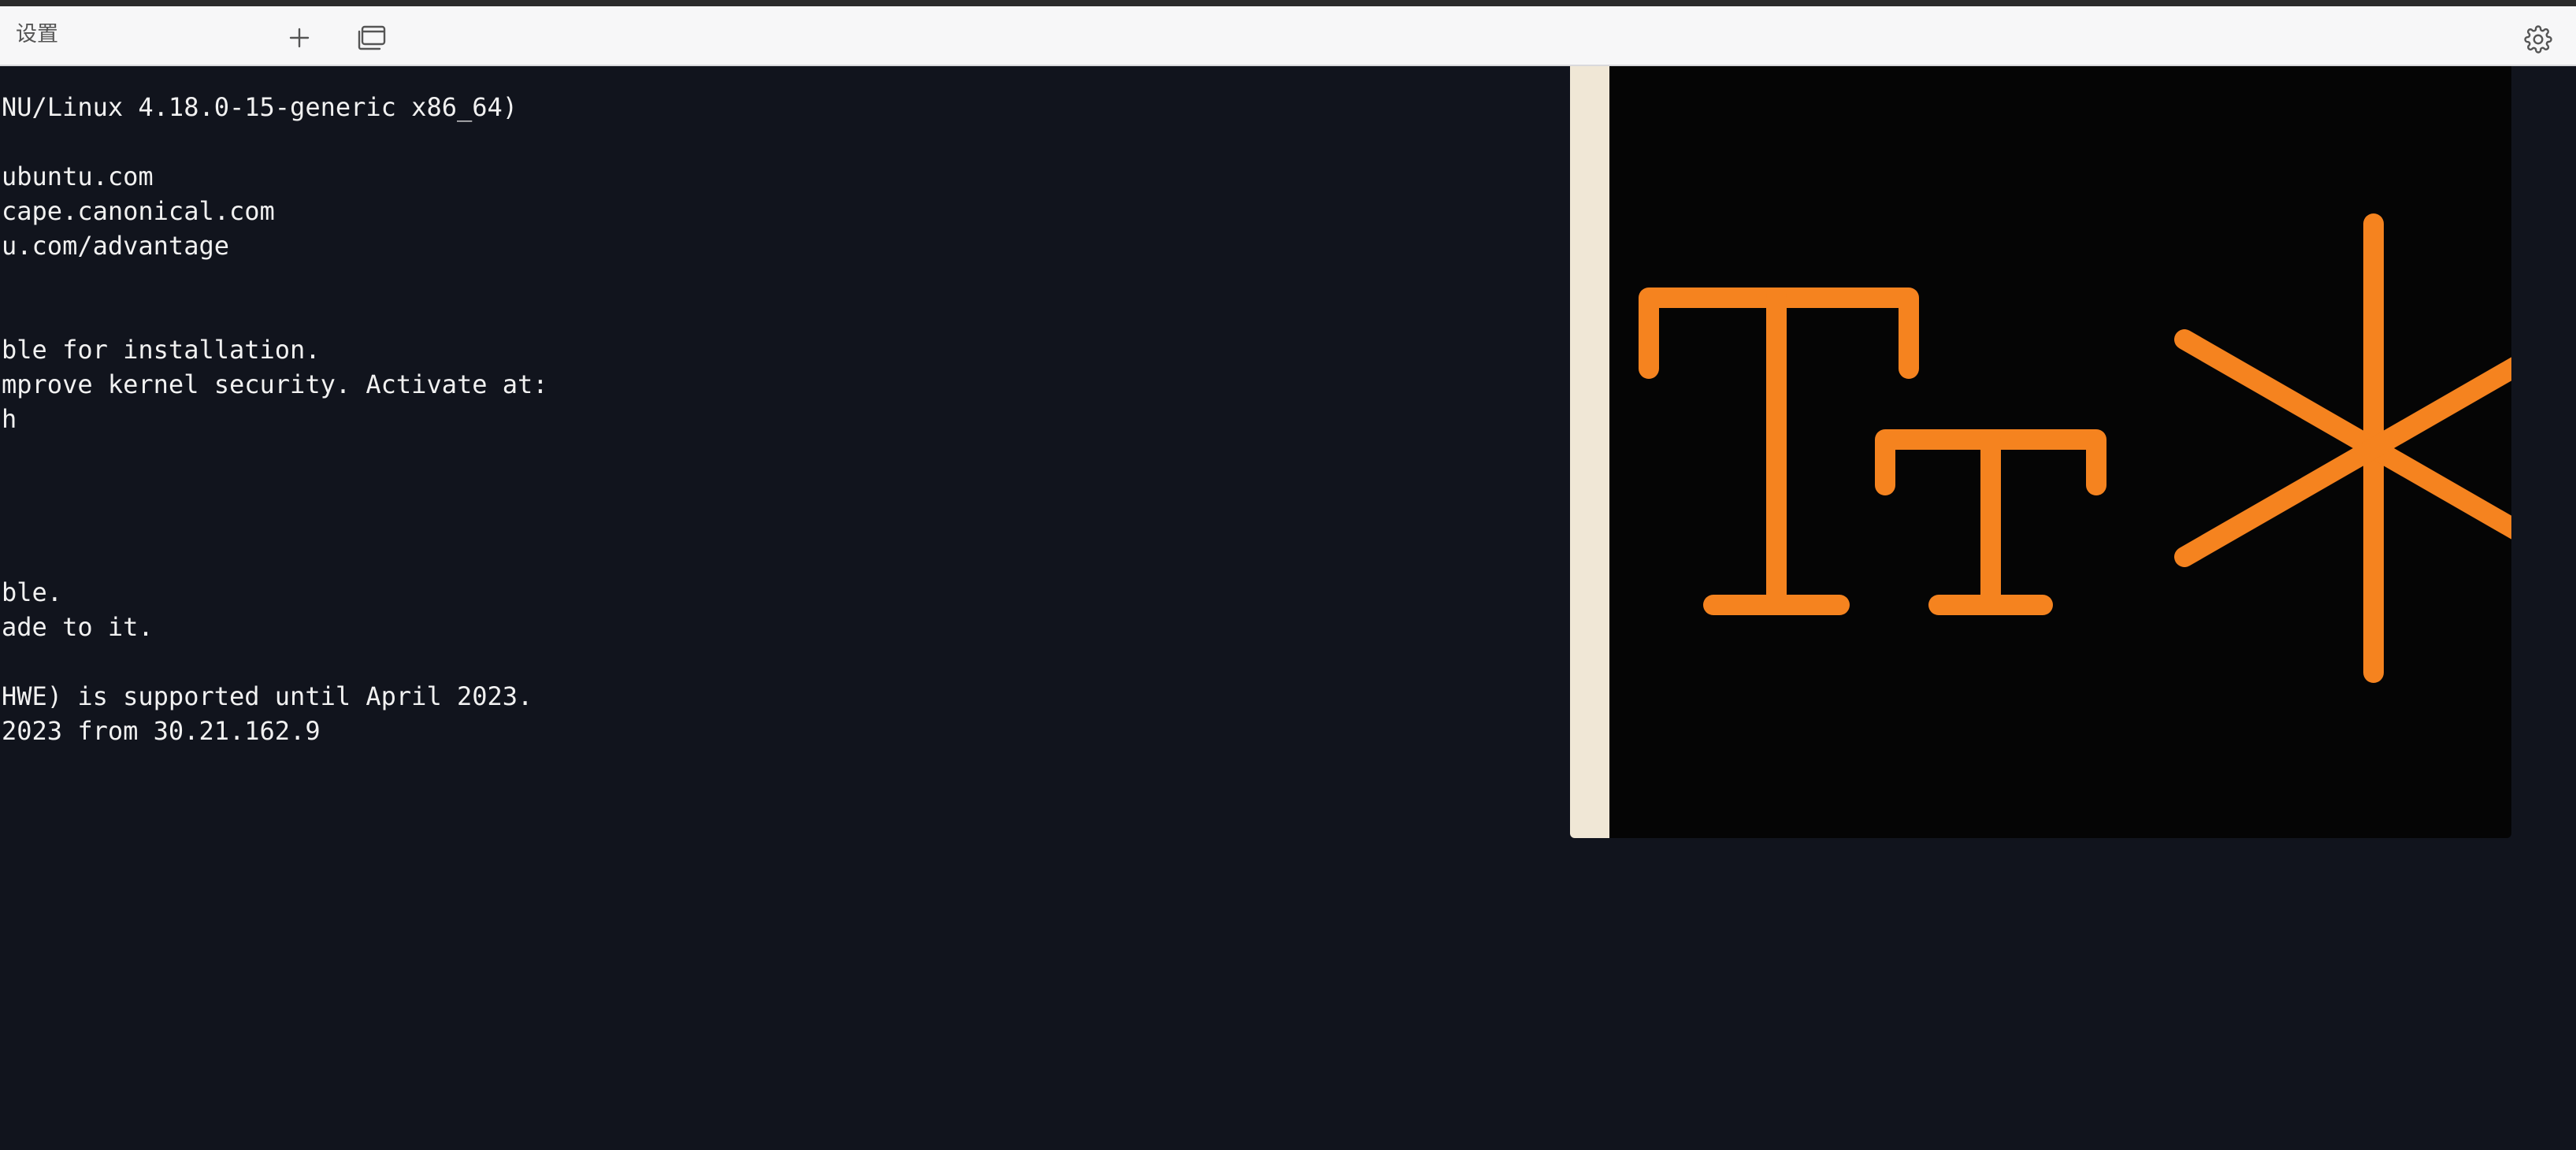  Describe the element at coordinates (275, 384) in the screenshot. I see `terminal-line: mprove kernel security. Activate at:` at that location.